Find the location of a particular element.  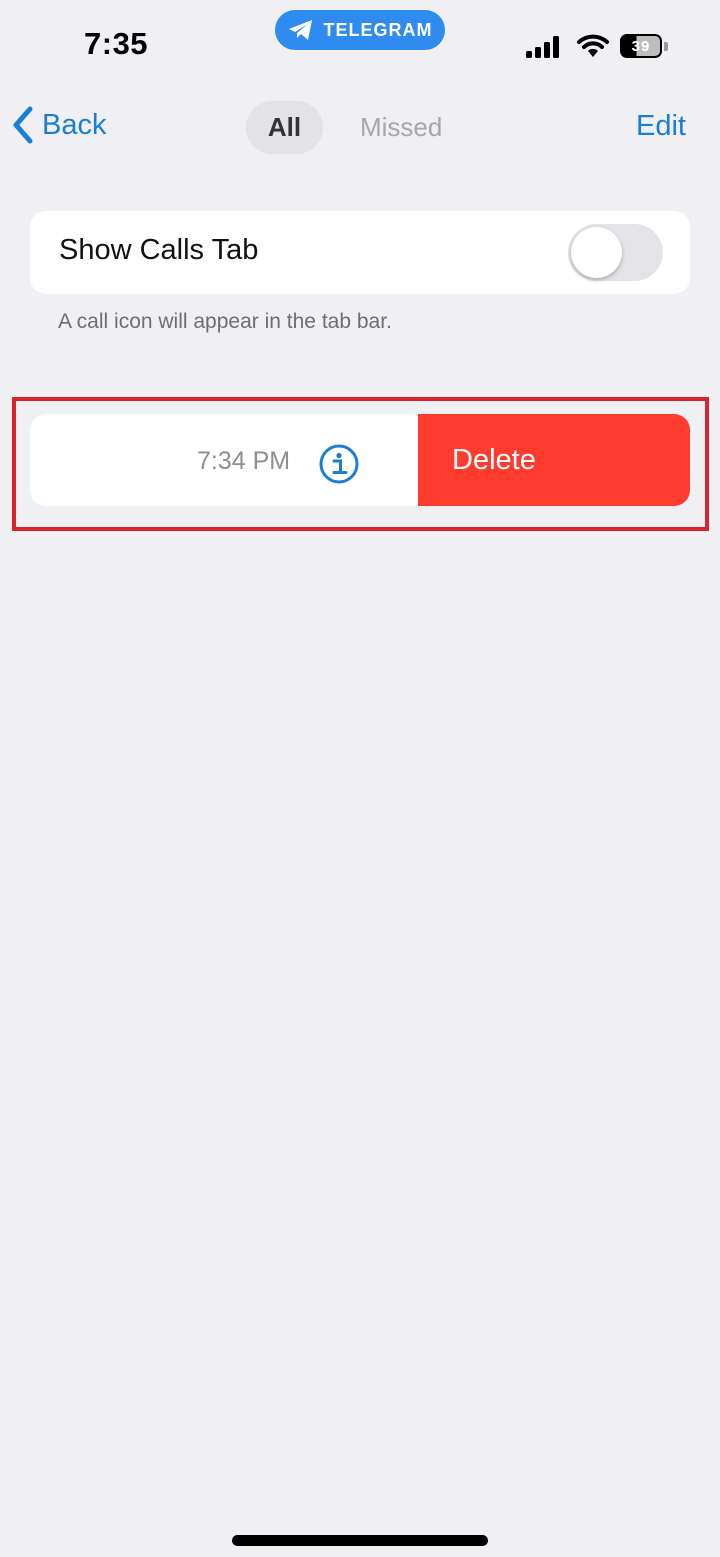

edit-button: Edit is located at coordinates (661, 126).